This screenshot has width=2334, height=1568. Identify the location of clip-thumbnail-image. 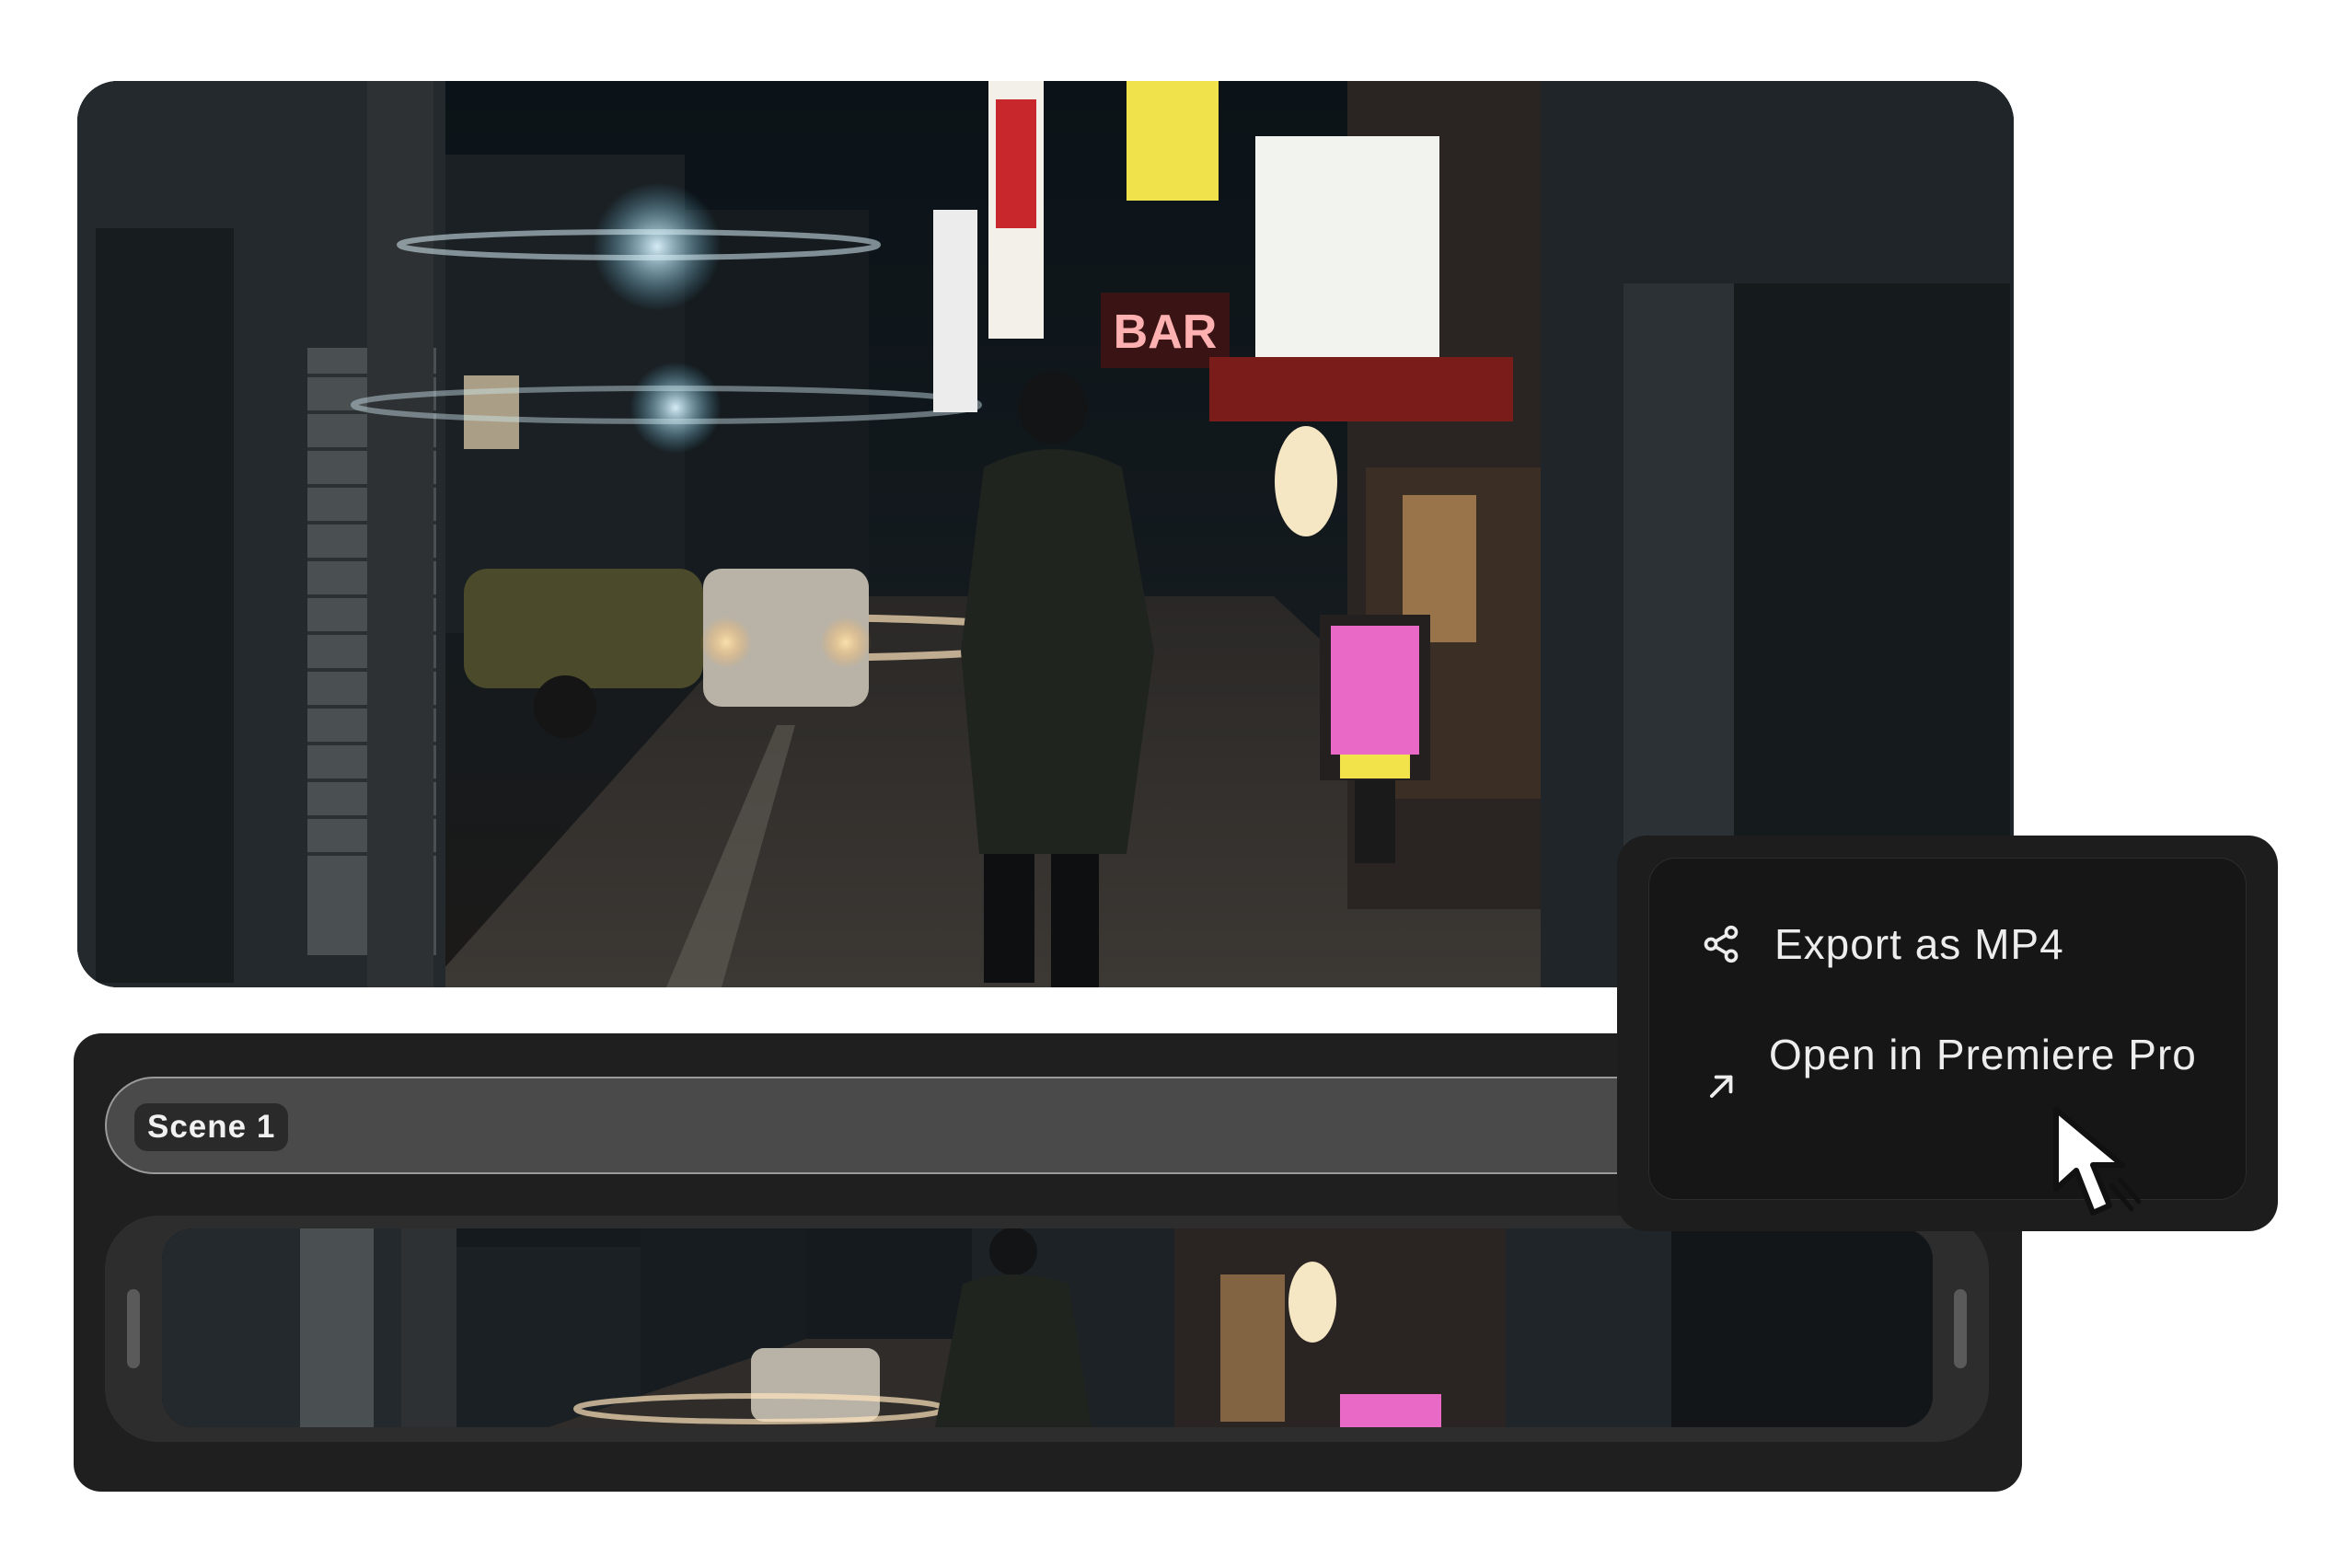
(1047, 1327).